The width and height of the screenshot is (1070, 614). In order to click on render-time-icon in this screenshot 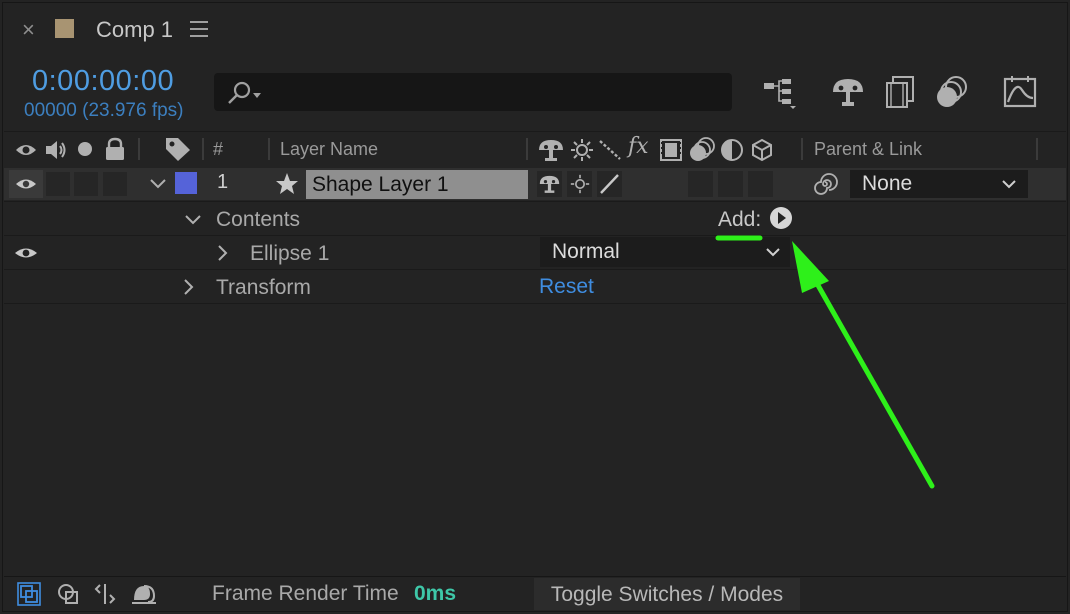, I will do `click(144, 594)`.